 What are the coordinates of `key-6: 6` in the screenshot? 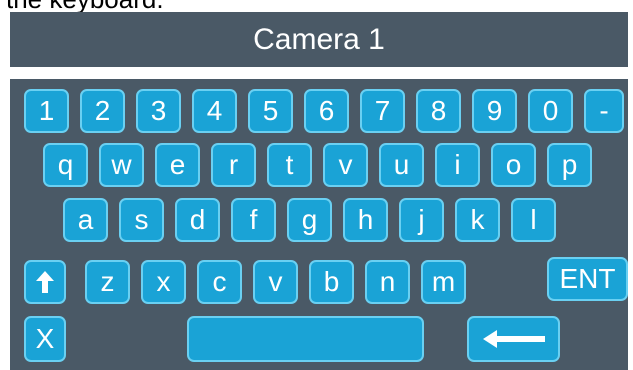 It's located at (326, 111).